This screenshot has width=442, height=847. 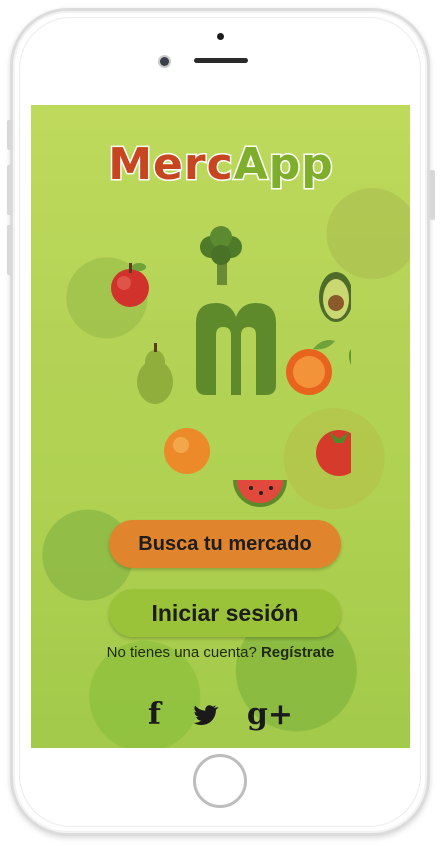 I want to click on broccoli-icon, so click(x=221, y=255).